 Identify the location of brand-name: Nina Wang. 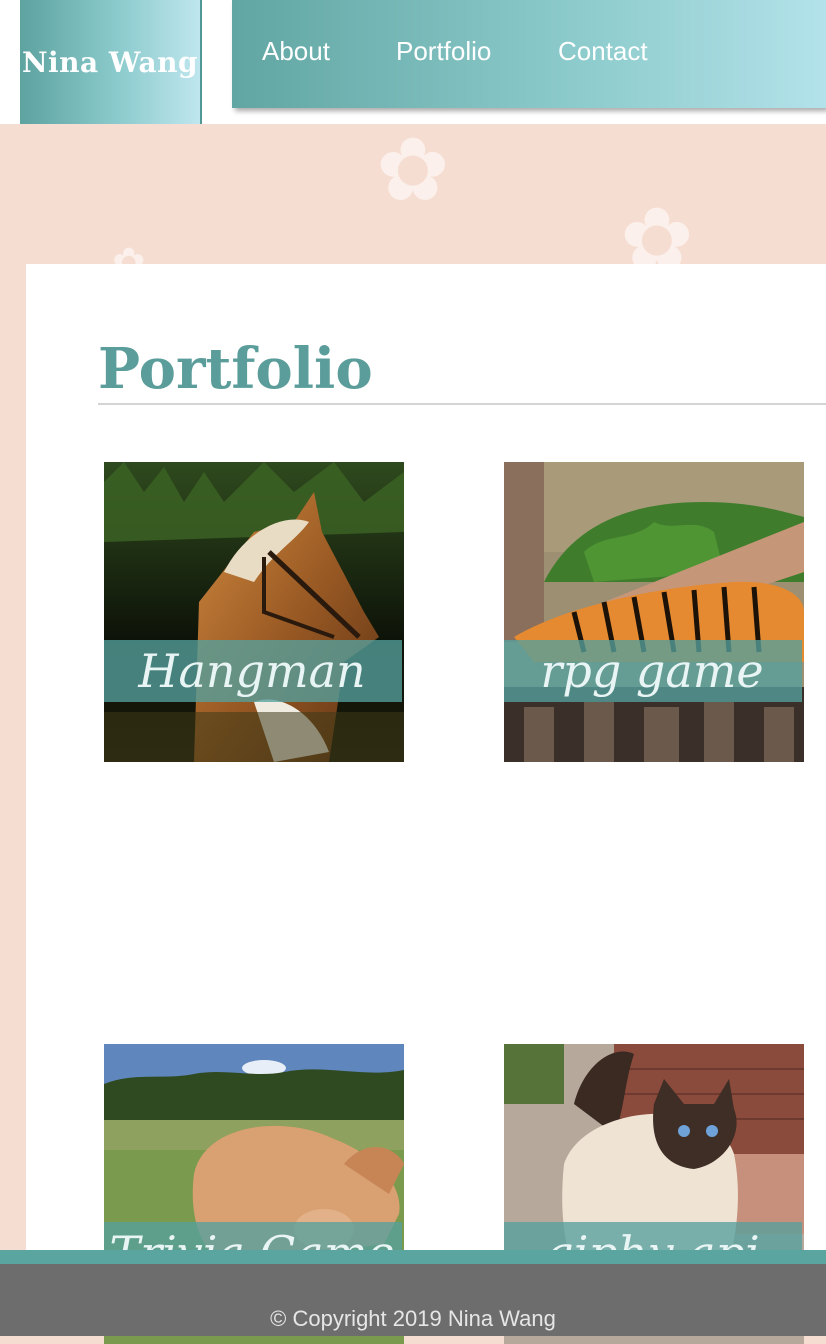
(110, 62).